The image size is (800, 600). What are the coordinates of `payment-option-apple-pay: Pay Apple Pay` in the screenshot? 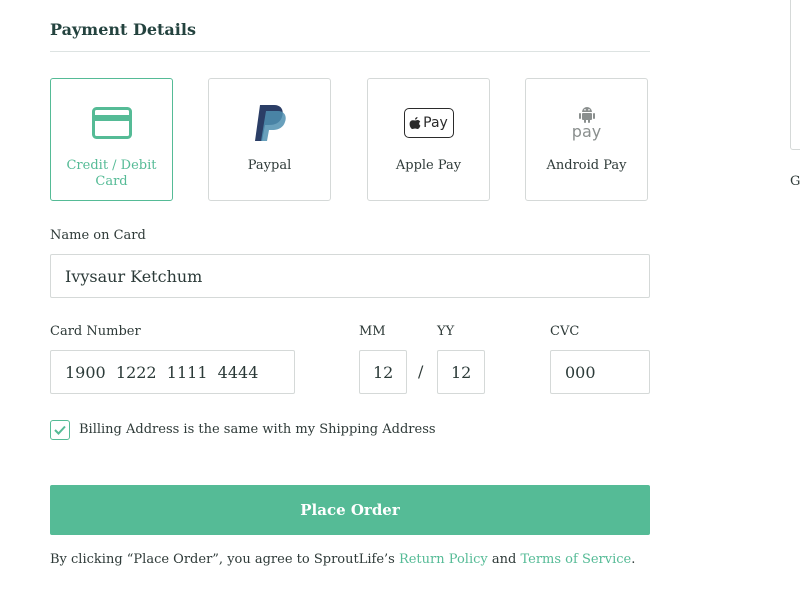 It's located at (428, 139).